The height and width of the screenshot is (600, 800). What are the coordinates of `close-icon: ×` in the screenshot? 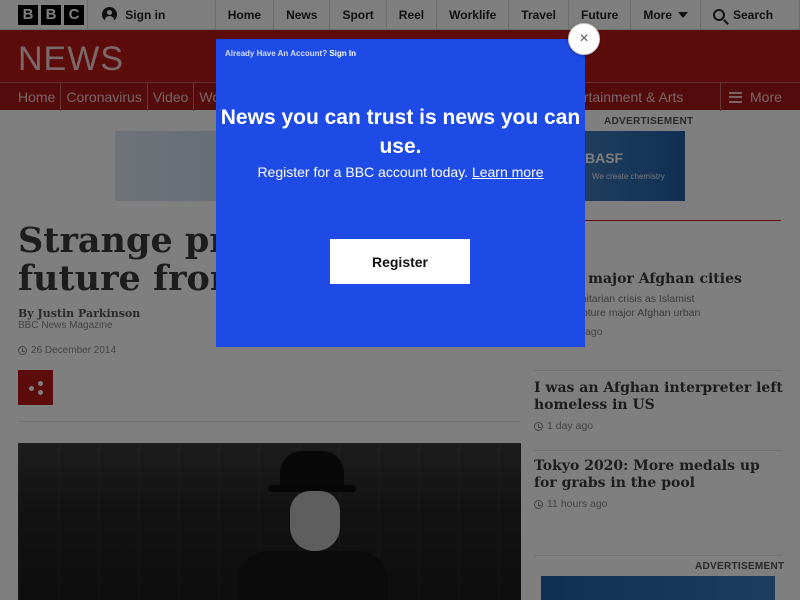 It's located at (584, 38).